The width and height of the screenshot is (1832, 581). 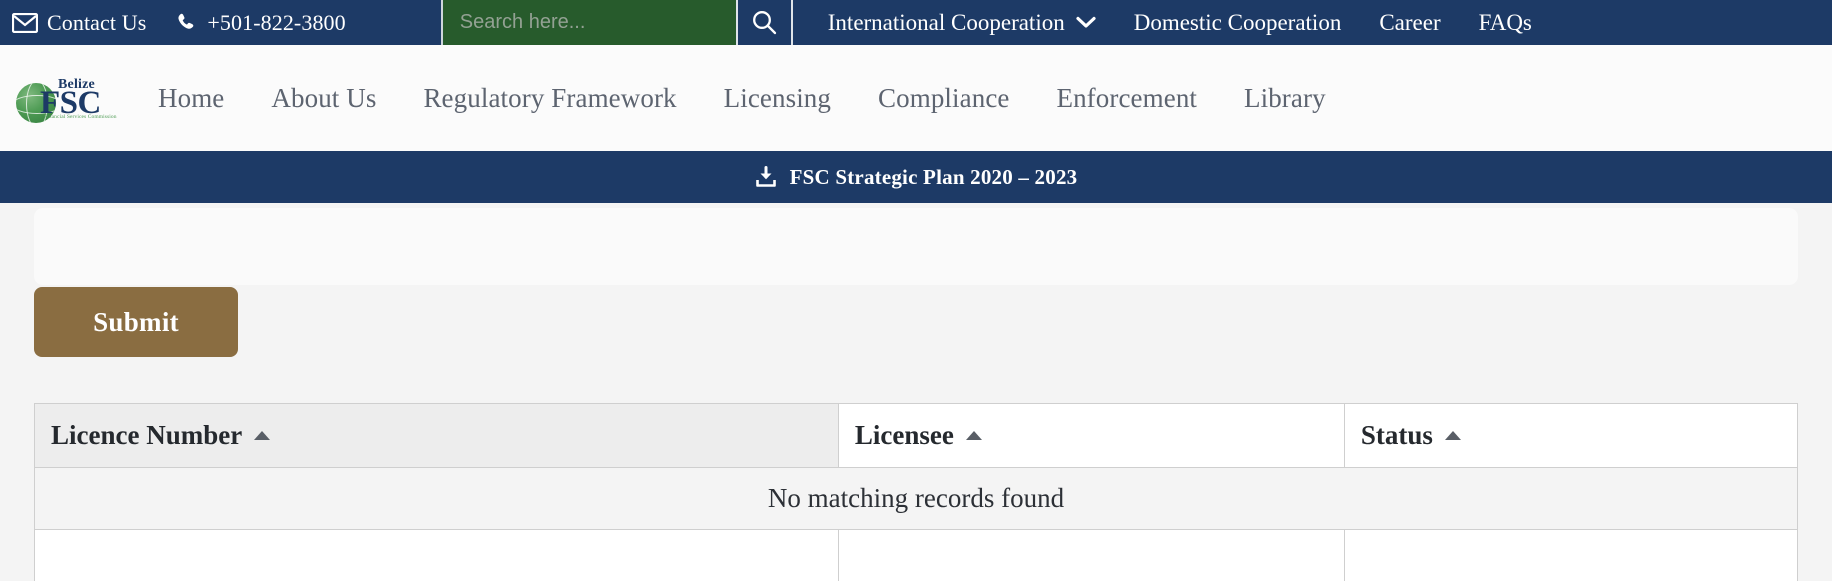 I want to click on topnav-item-international-cooperation: International Cooperation, so click(x=962, y=23).